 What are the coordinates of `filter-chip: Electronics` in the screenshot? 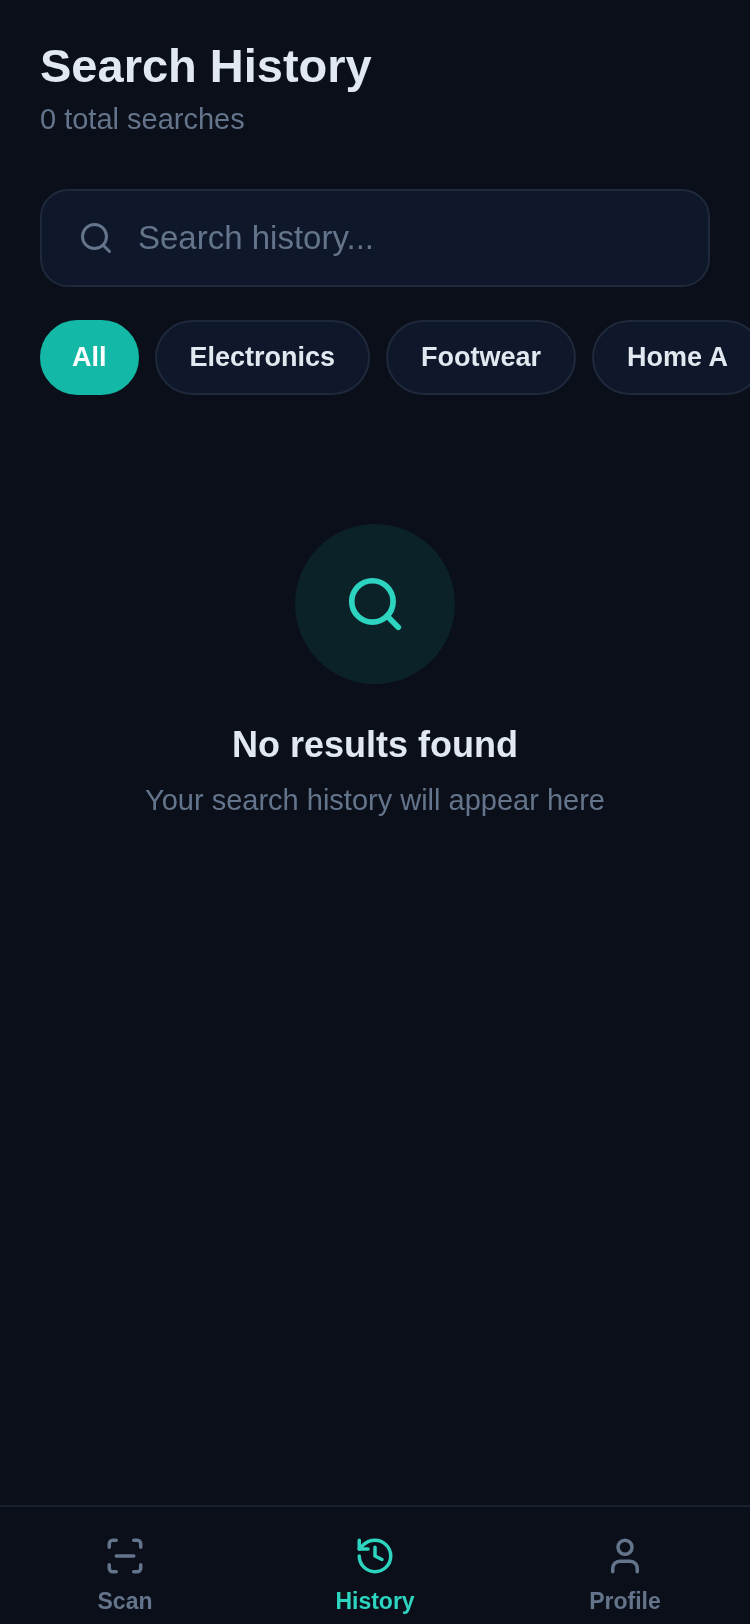 It's located at (262, 357).